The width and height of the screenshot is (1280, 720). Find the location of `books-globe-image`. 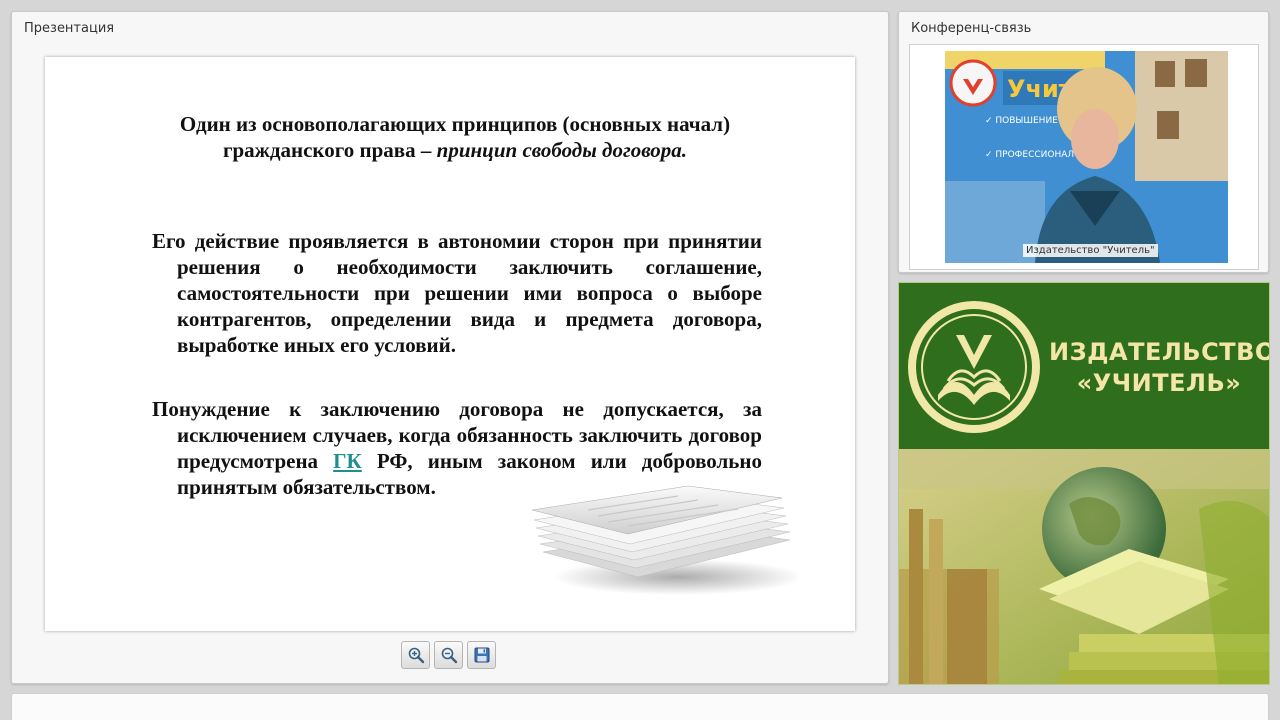

books-globe-image is located at coordinates (1084, 566).